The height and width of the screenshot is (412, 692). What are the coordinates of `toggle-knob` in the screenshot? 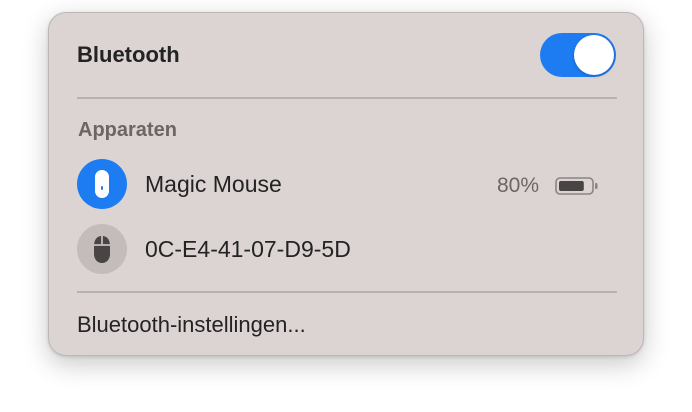 It's located at (594, 55).